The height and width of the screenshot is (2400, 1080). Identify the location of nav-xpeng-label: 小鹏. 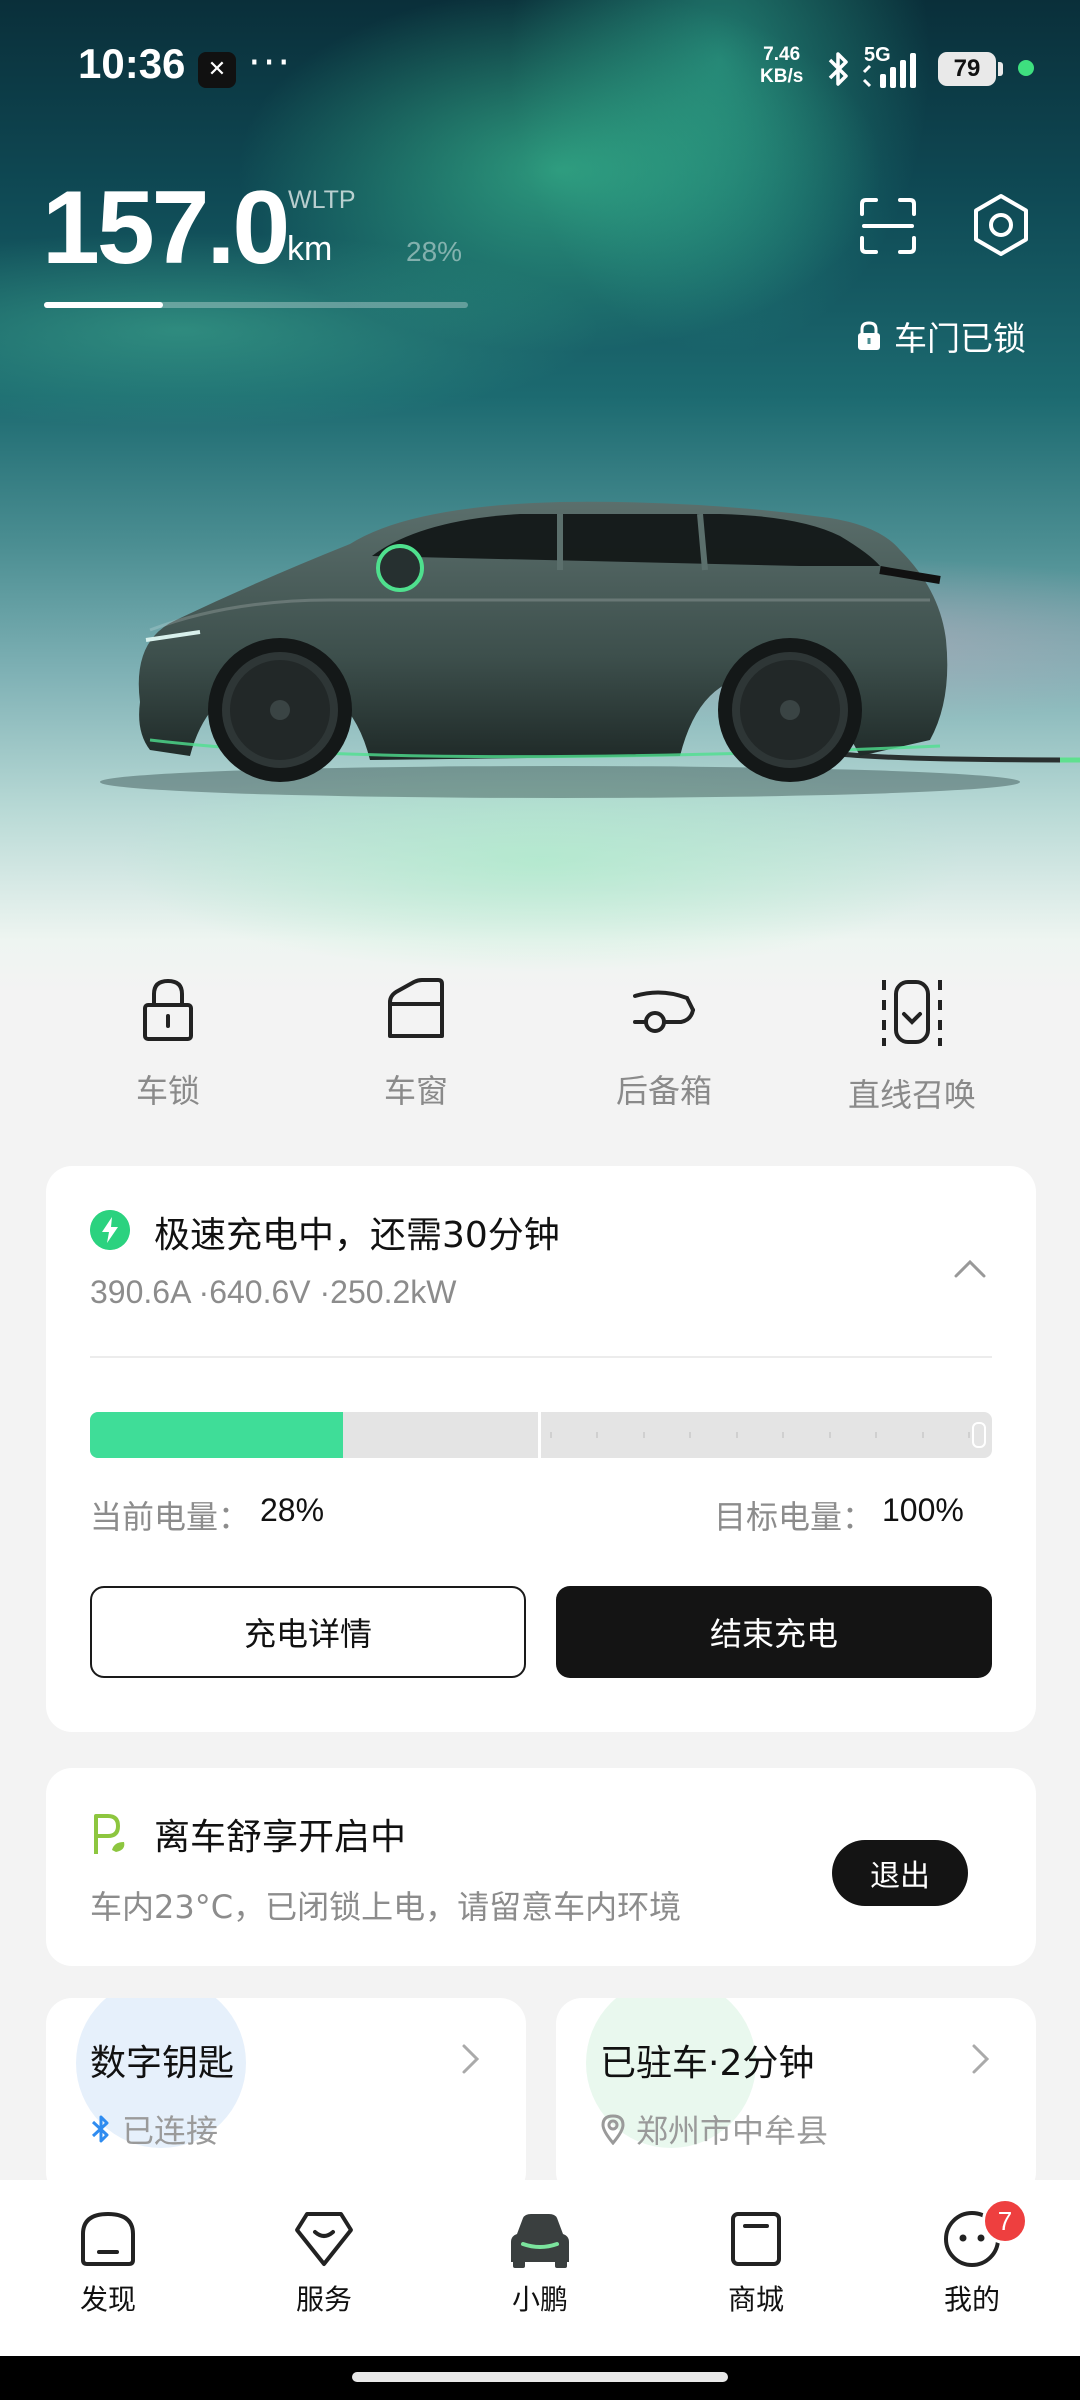
(539, 2299).